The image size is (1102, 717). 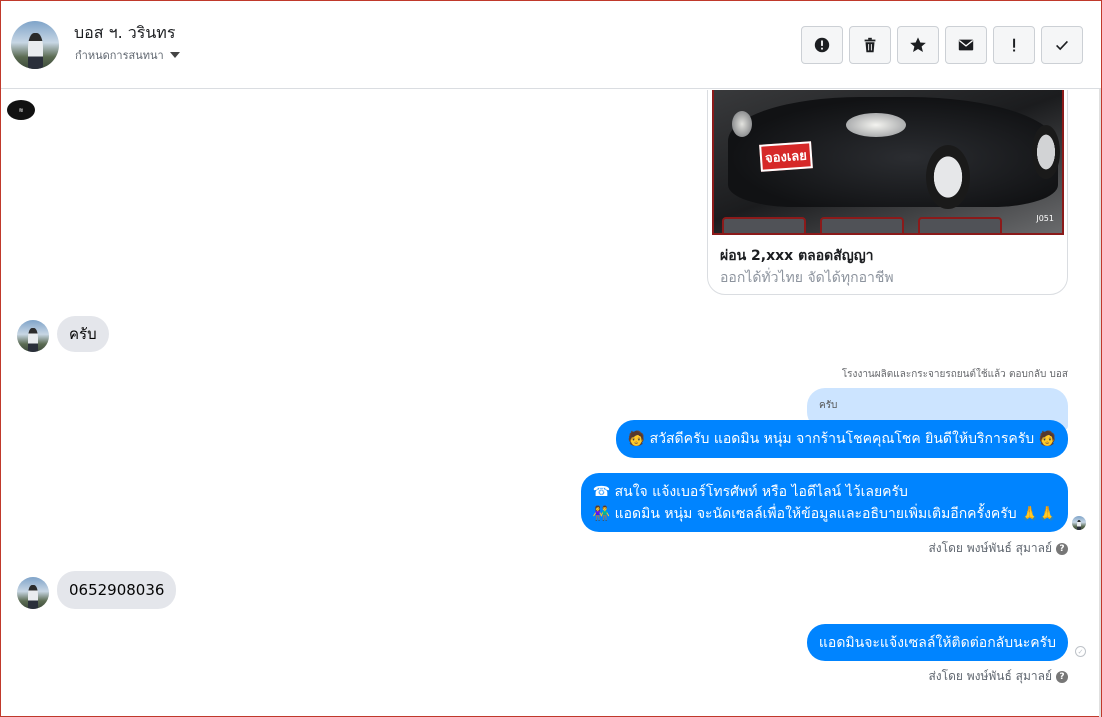 What do you see at coordinates (174, 55) in the screenshot?
I see `caret-down-icon` at bounding box center [174, 55].